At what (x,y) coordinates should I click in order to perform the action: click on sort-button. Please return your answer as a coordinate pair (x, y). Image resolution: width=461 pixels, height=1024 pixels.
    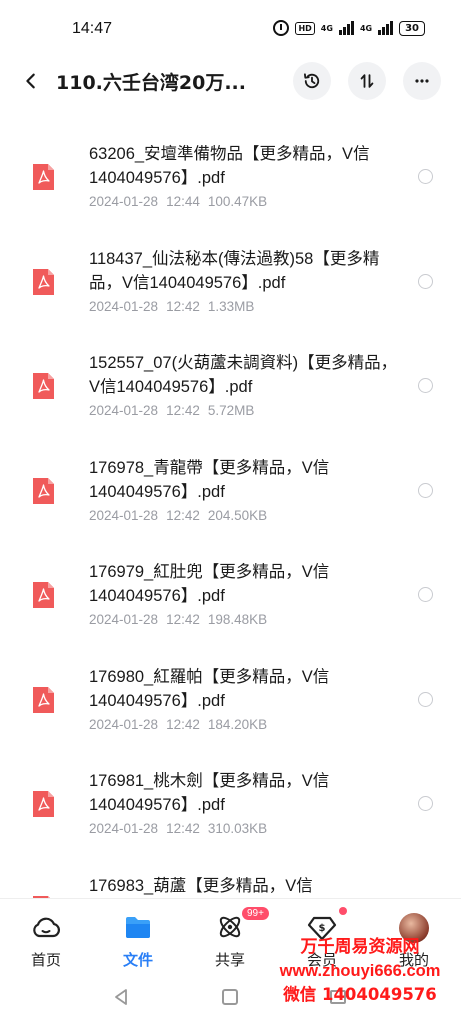
    Looking at the image, I should click on (367, 81).